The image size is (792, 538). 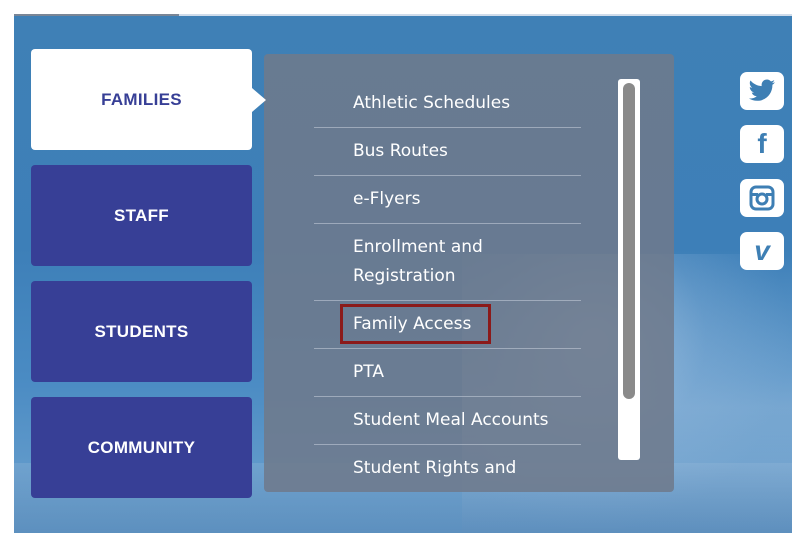 I want to click on link-family-access: Family Access, so click(x=447, y=325).